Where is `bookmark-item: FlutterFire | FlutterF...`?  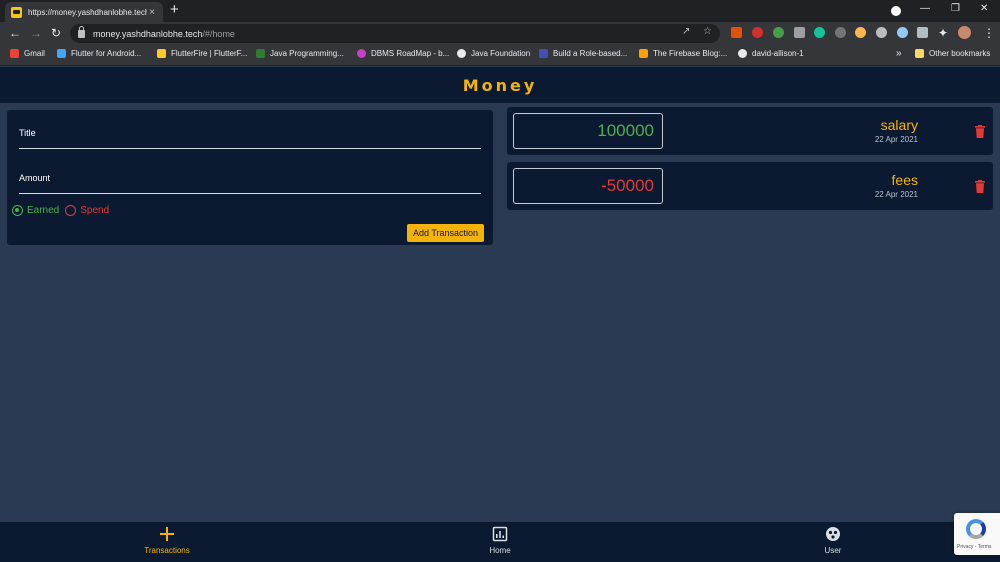
bookmark-item: FlutterFire | FlutterF... is located at coordinates (202, 53).